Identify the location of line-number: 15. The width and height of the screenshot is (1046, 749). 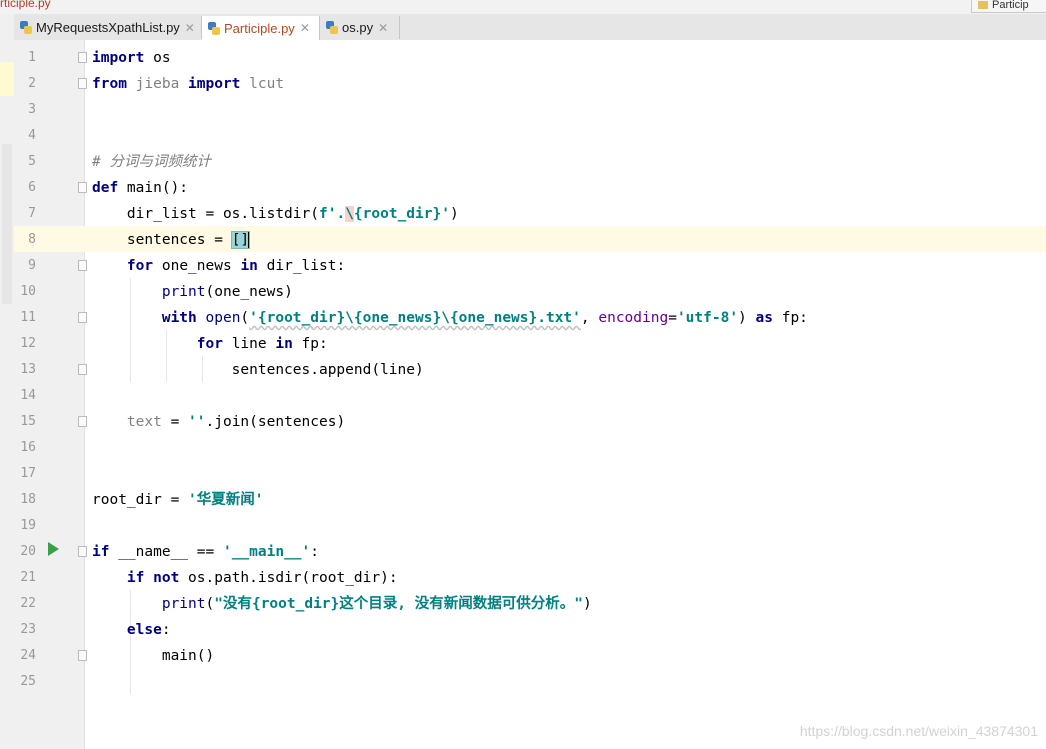
(28, 421).